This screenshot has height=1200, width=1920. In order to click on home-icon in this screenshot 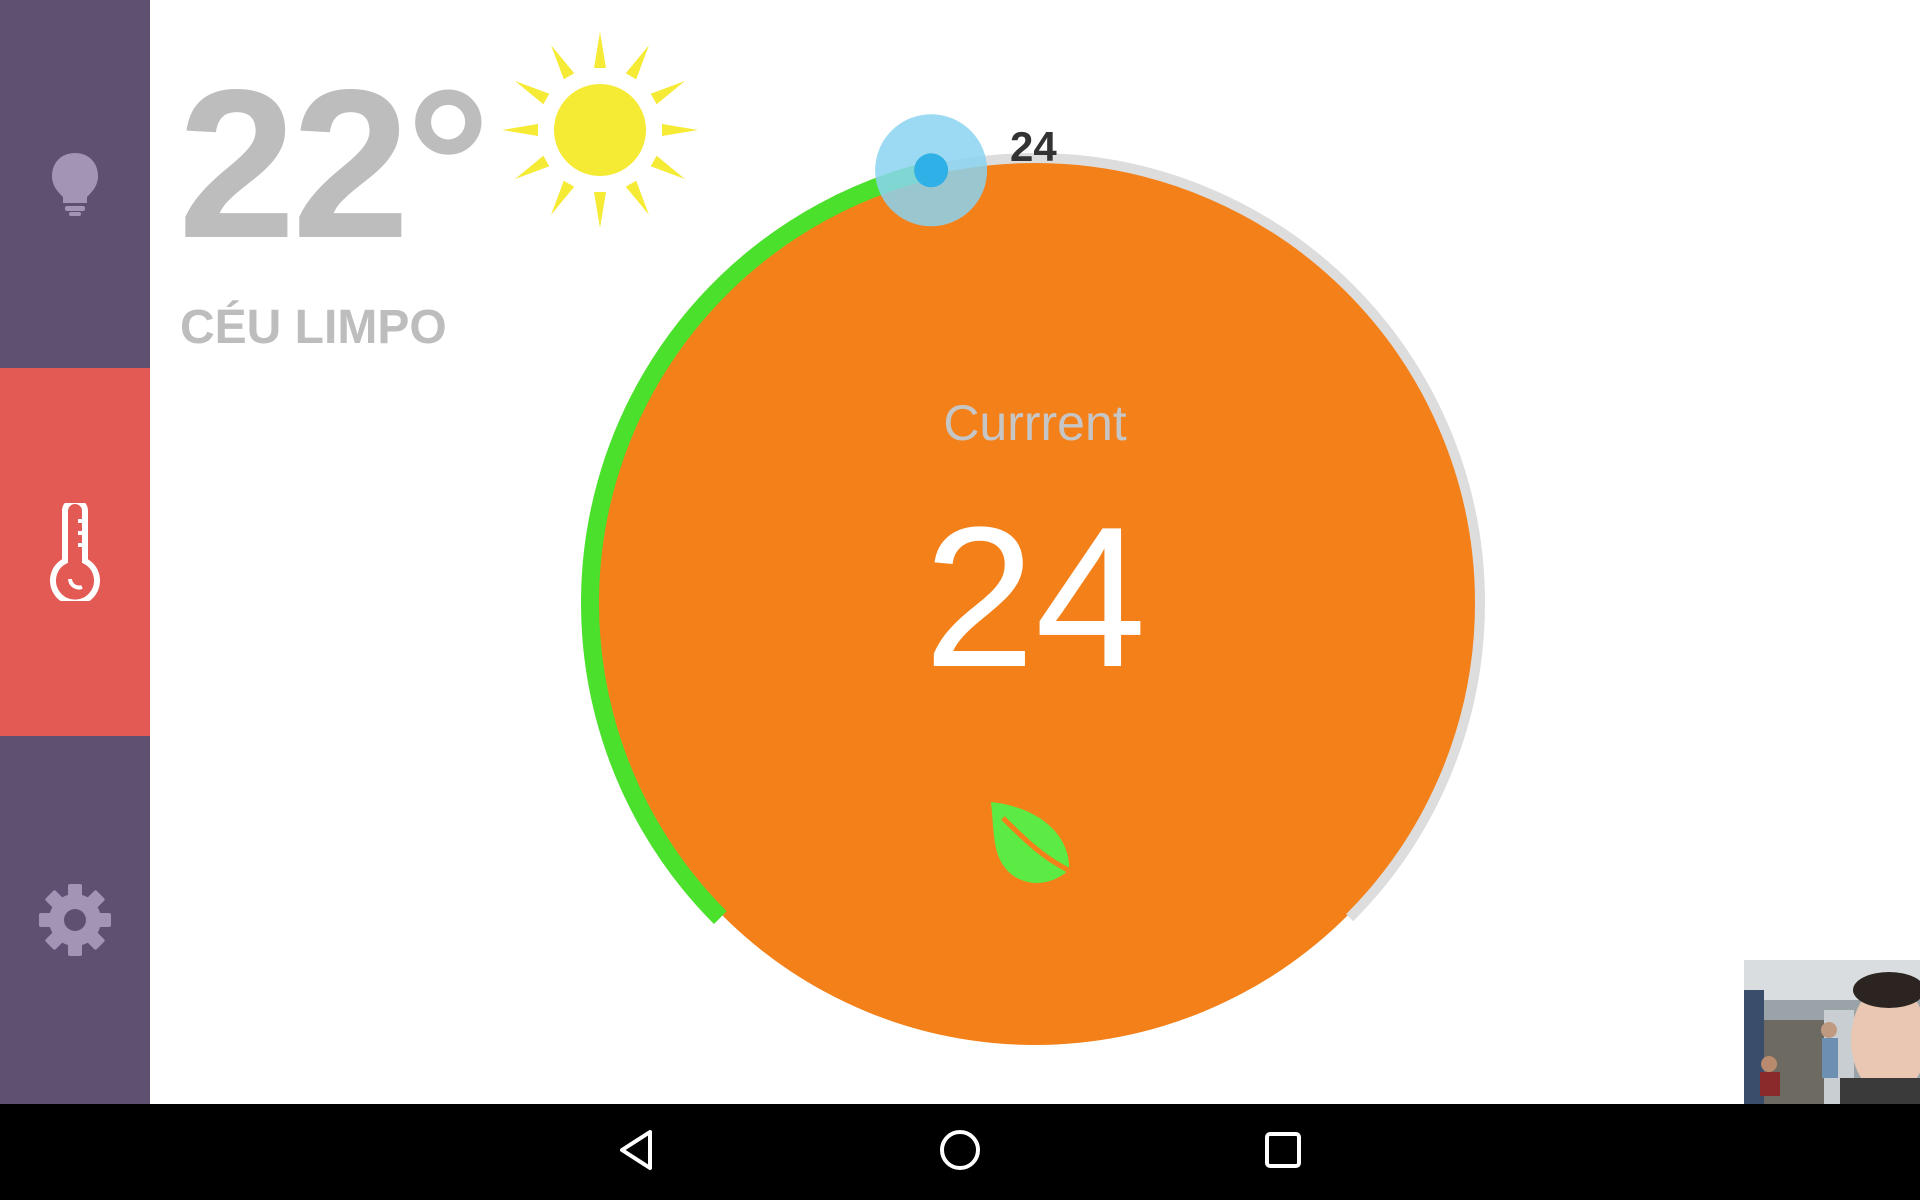, I will do `click(960, 1152)`.